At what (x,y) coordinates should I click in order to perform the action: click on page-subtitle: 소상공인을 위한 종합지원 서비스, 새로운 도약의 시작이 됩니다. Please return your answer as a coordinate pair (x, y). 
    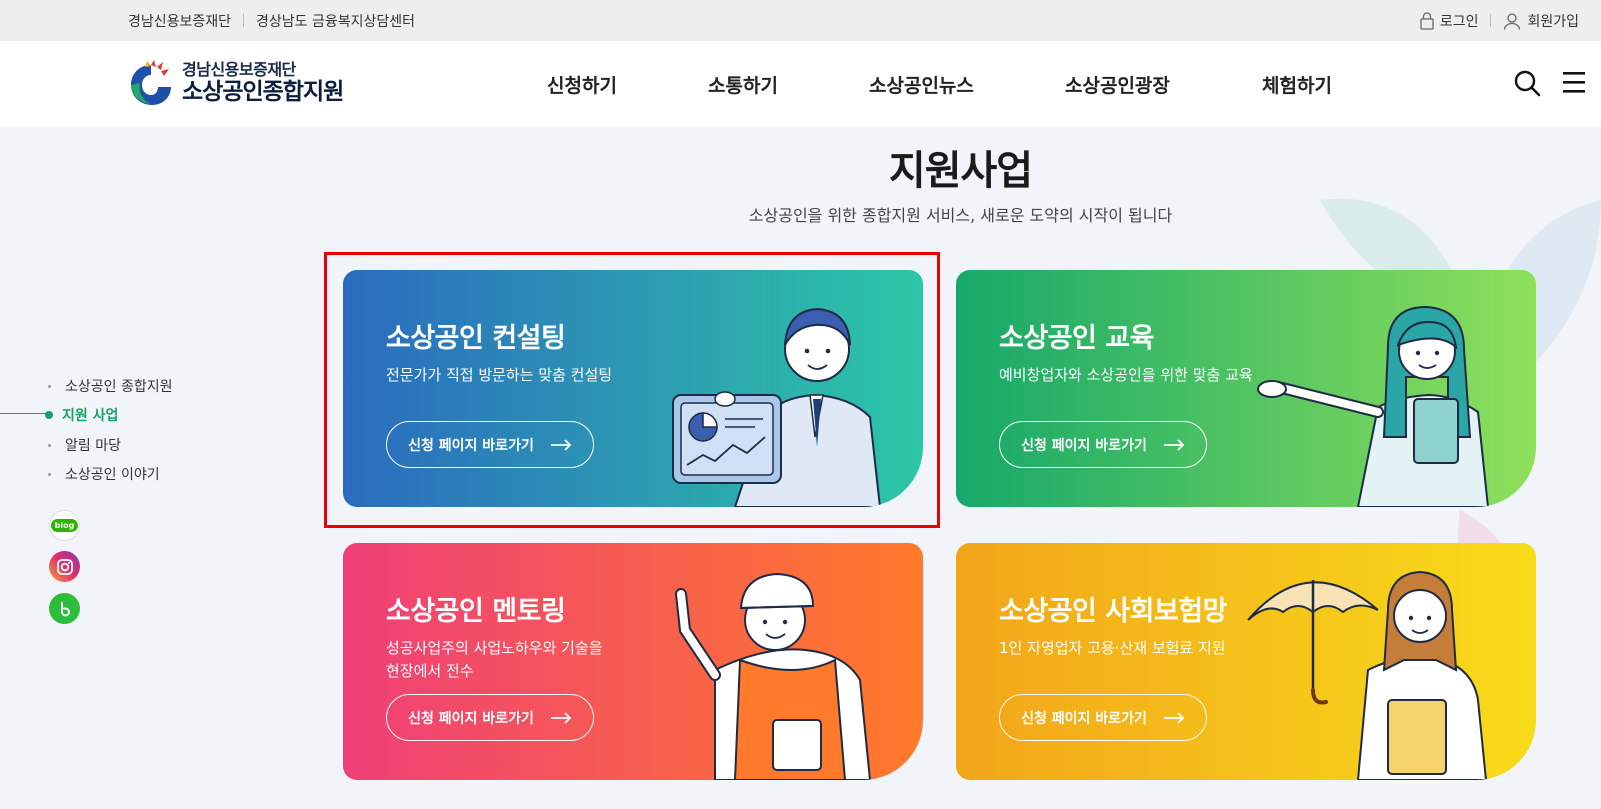
    Looking at the image, I should click on (960, 215).